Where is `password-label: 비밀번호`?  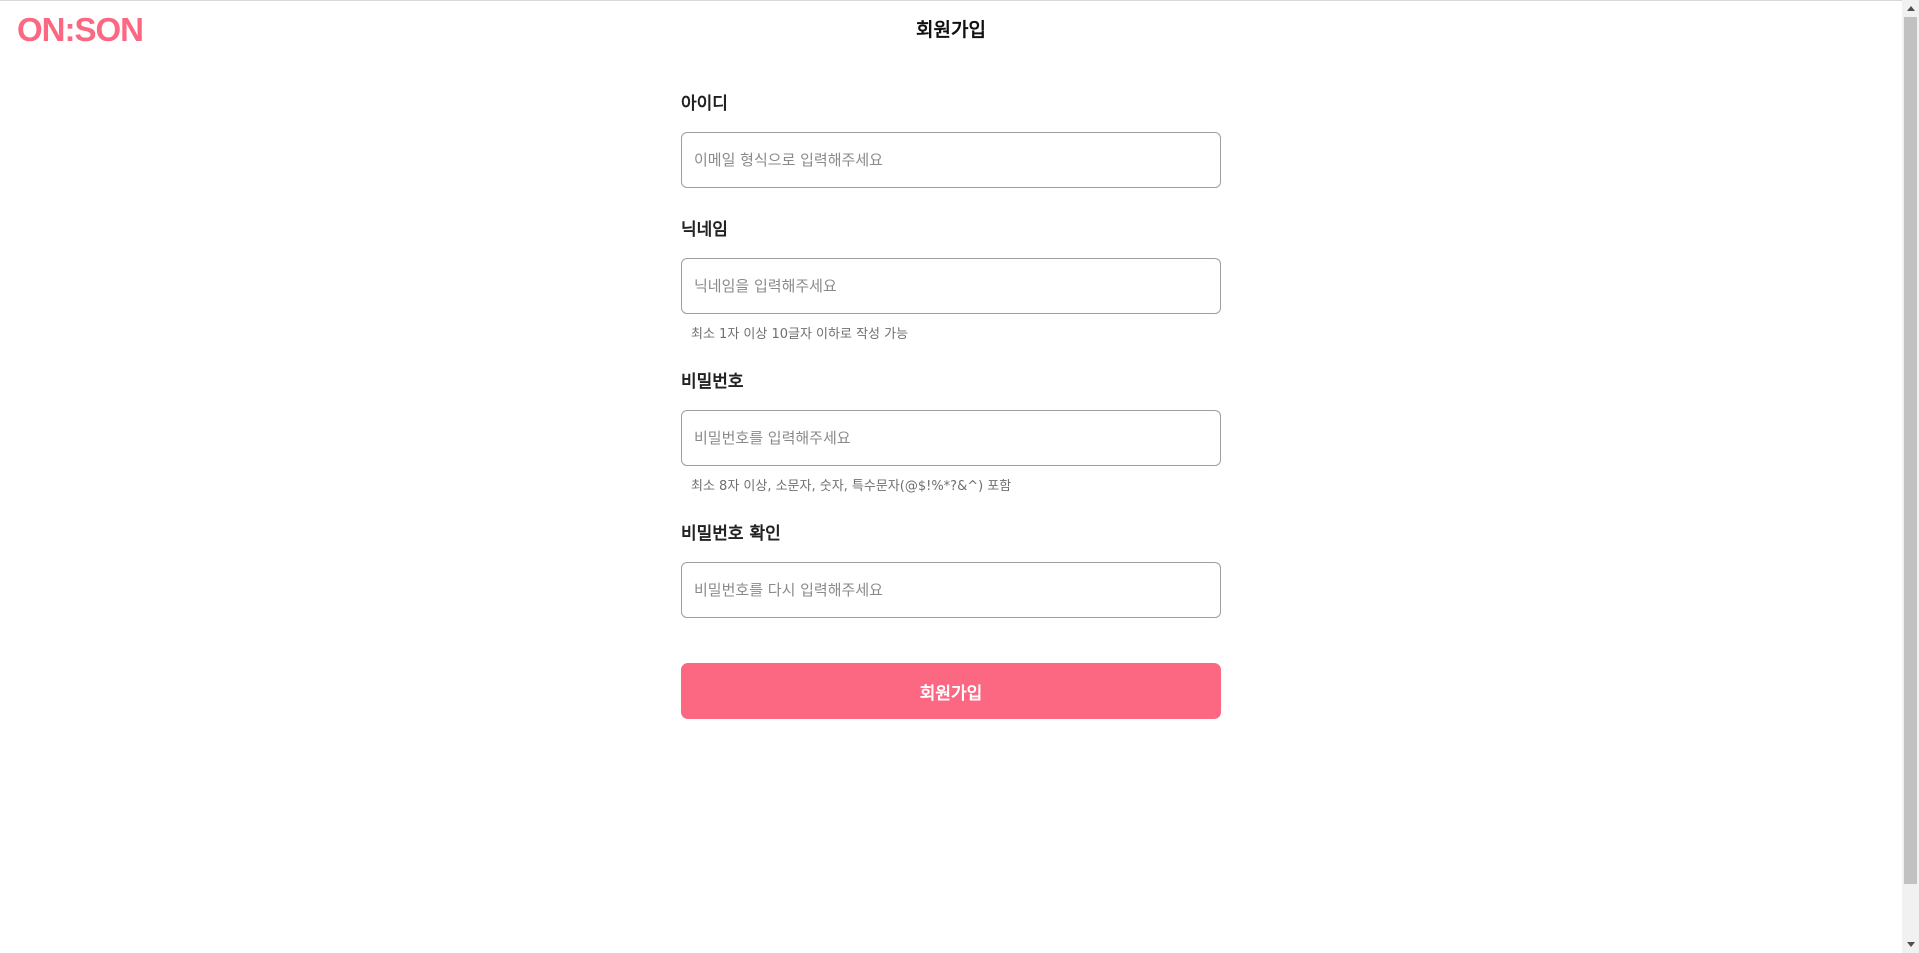
password-label: 비밀번호 is located at coordinates (712, 382).